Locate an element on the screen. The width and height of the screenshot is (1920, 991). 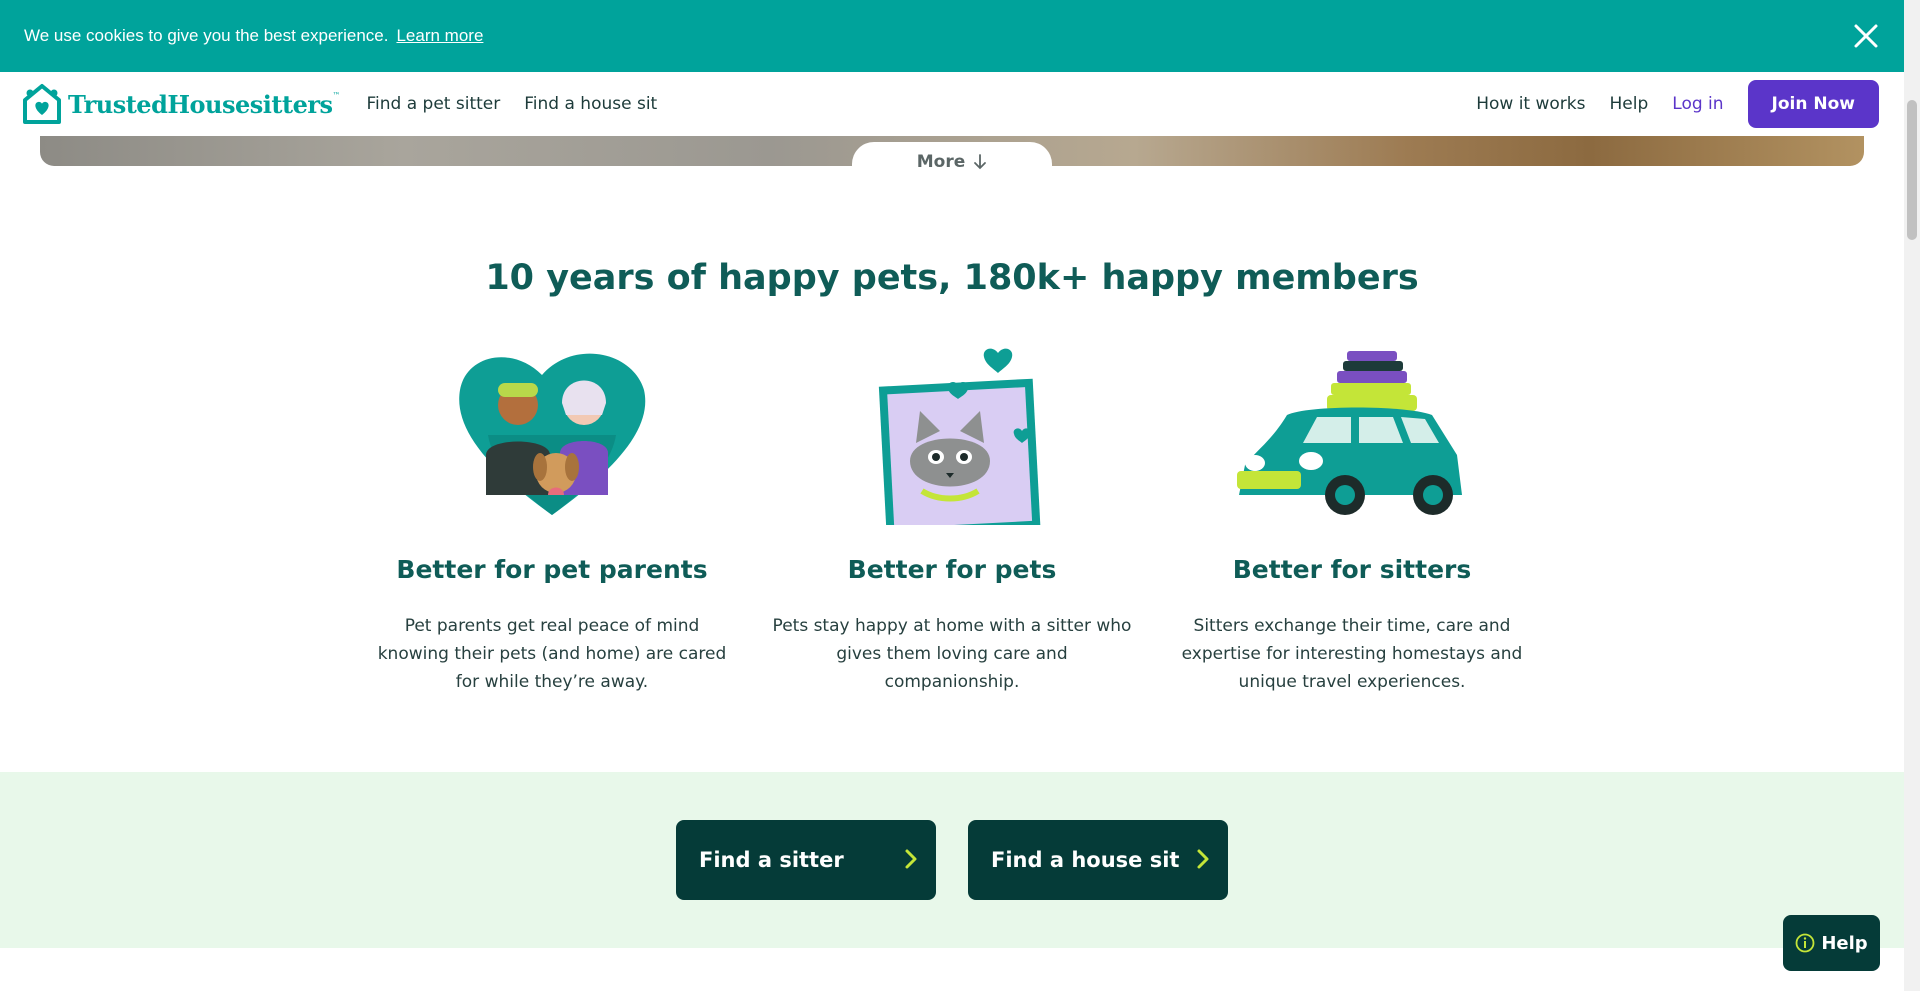
close-icon is located at coordinates (1866, 36).